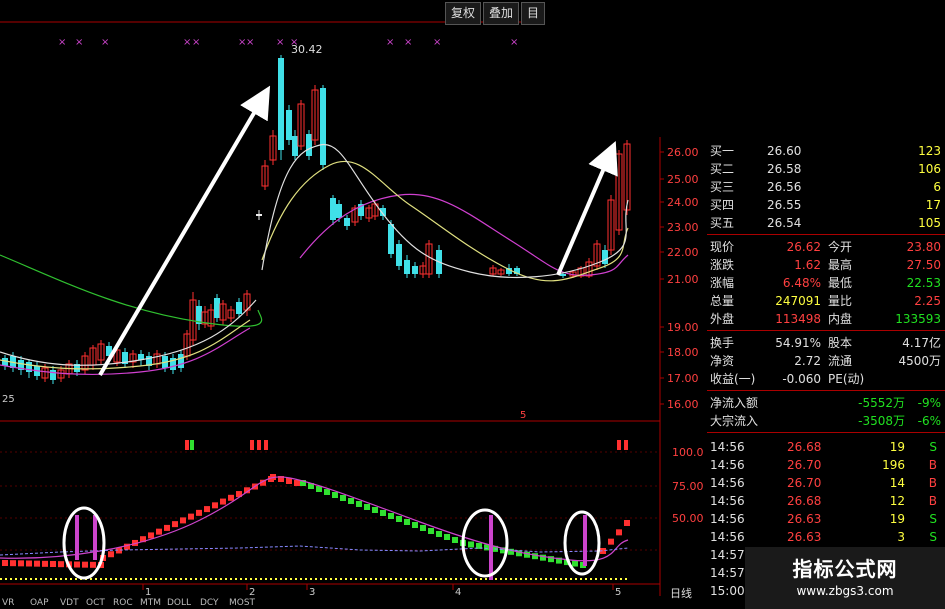 The width and height of the screenshot is (945, 609). I want to click on bid-row: 买三 26.56 6, so click(825, 187).